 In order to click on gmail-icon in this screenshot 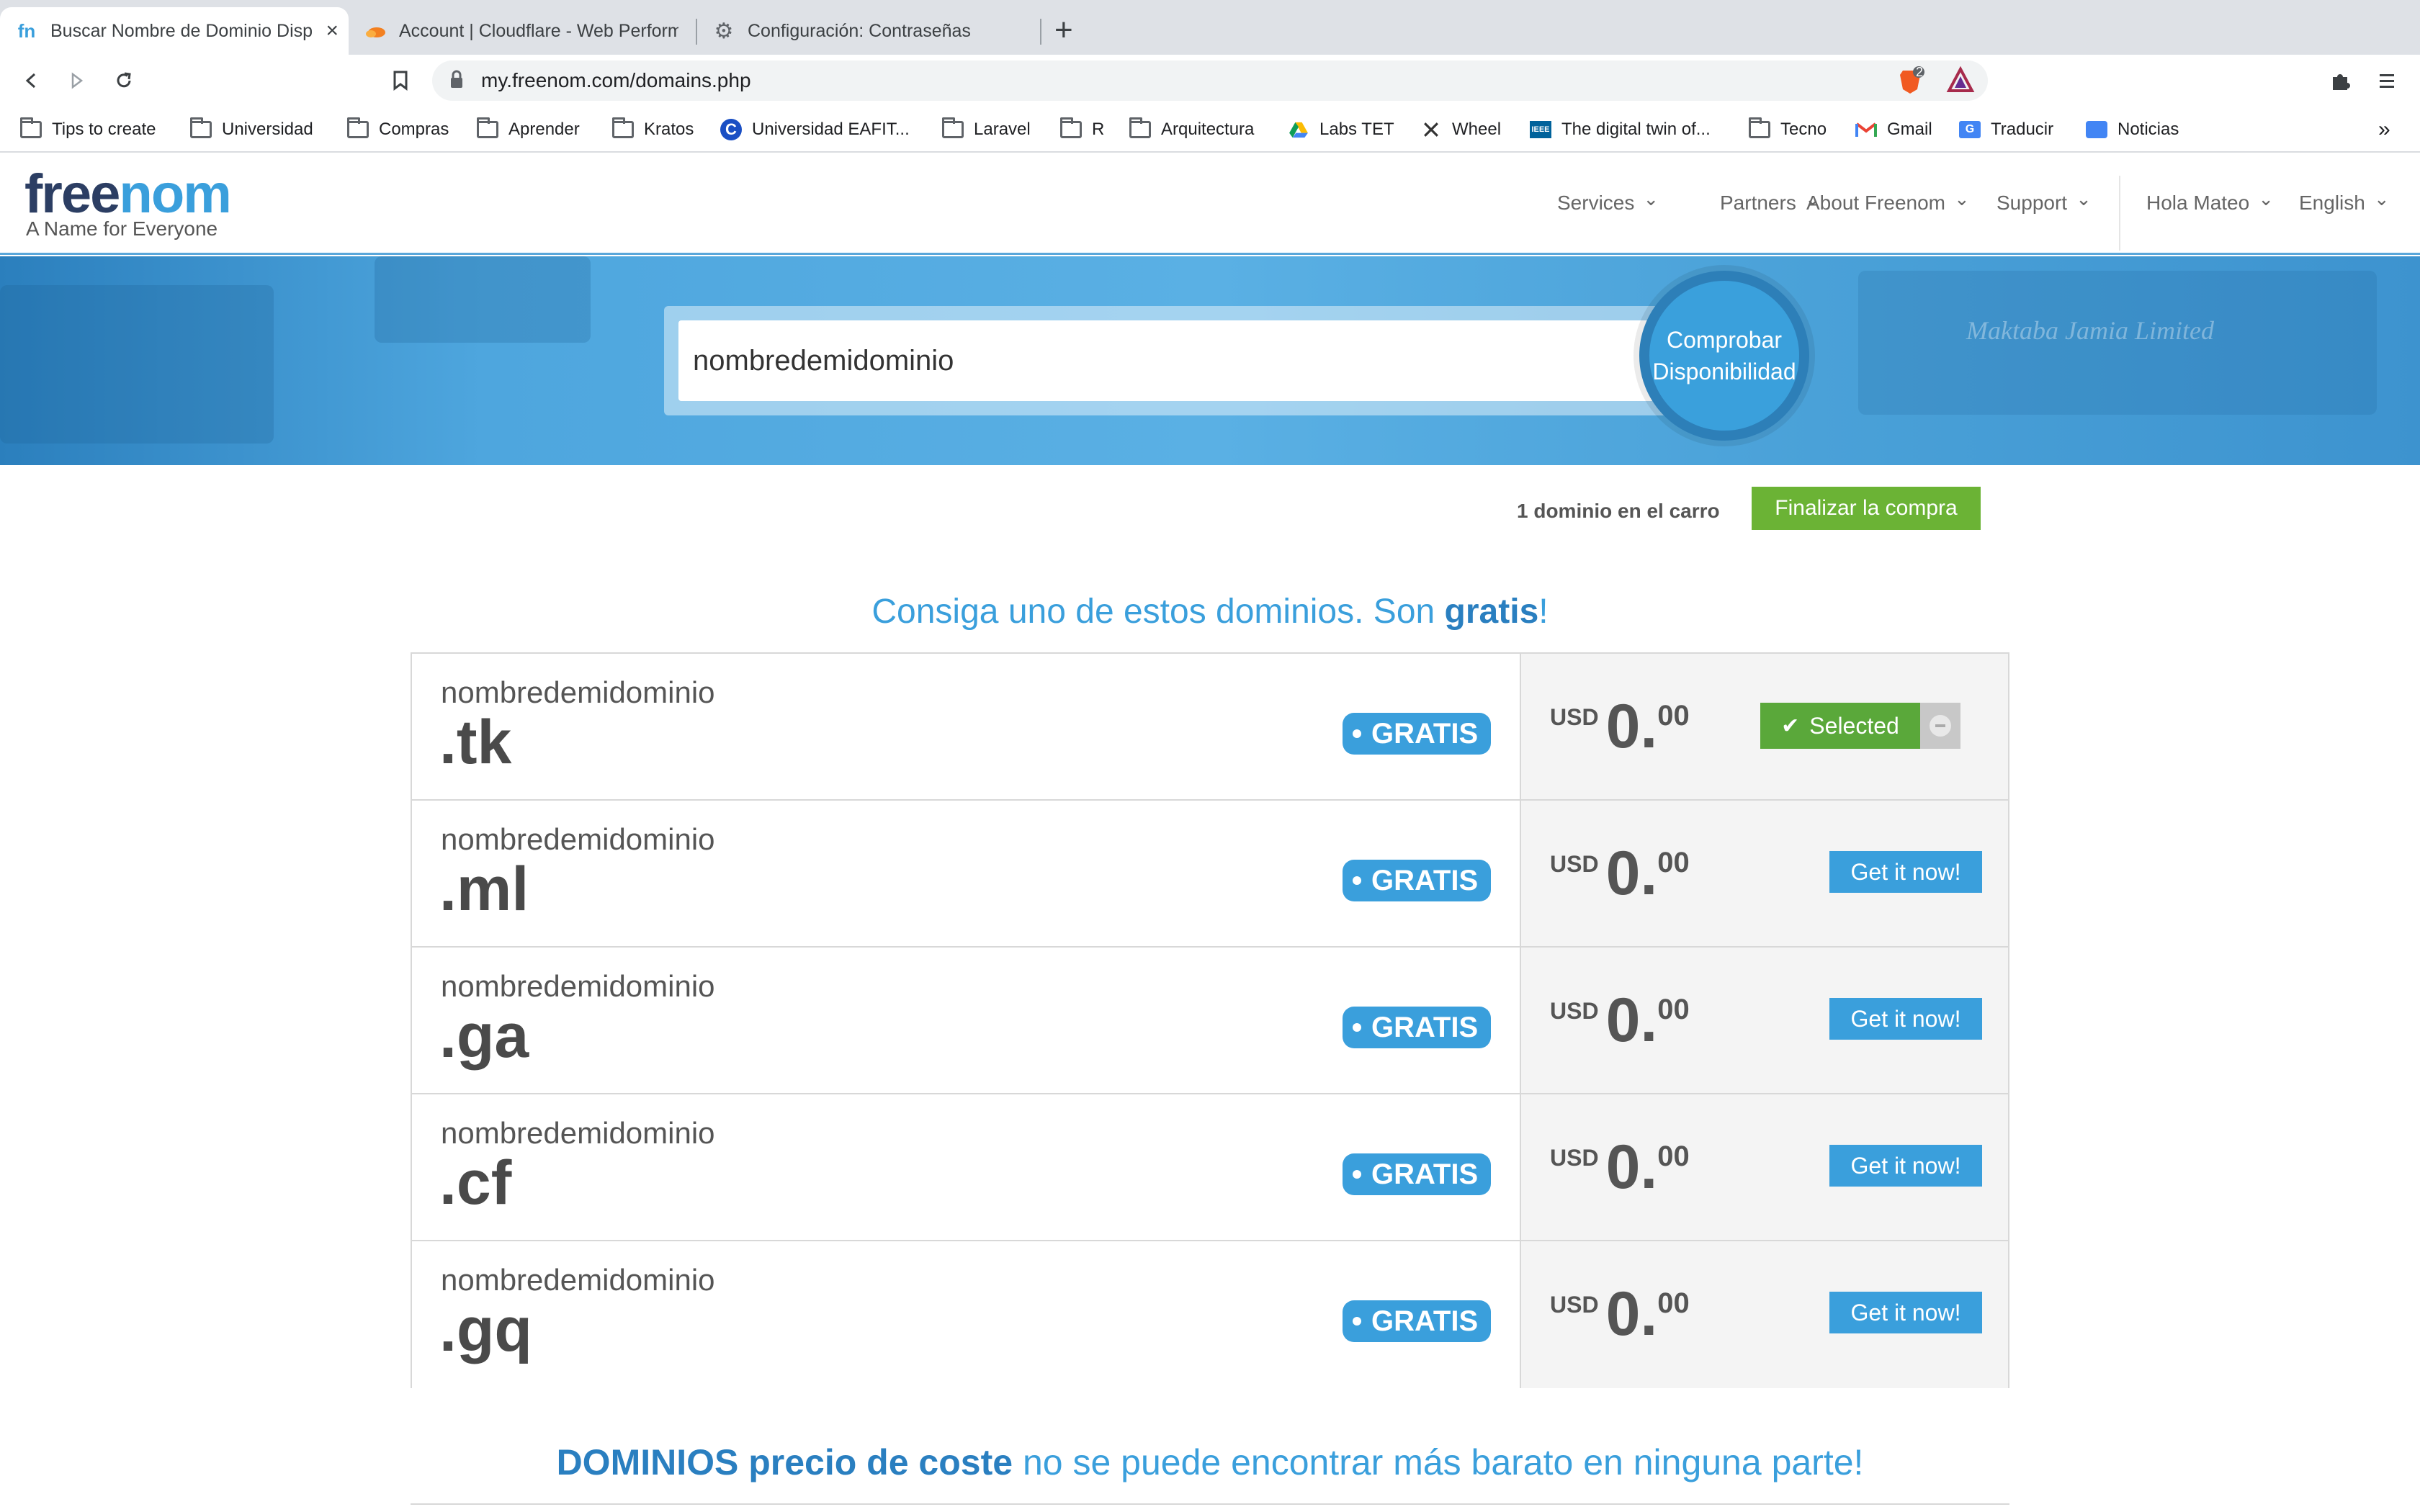, I will do `click(1866, 129)`.